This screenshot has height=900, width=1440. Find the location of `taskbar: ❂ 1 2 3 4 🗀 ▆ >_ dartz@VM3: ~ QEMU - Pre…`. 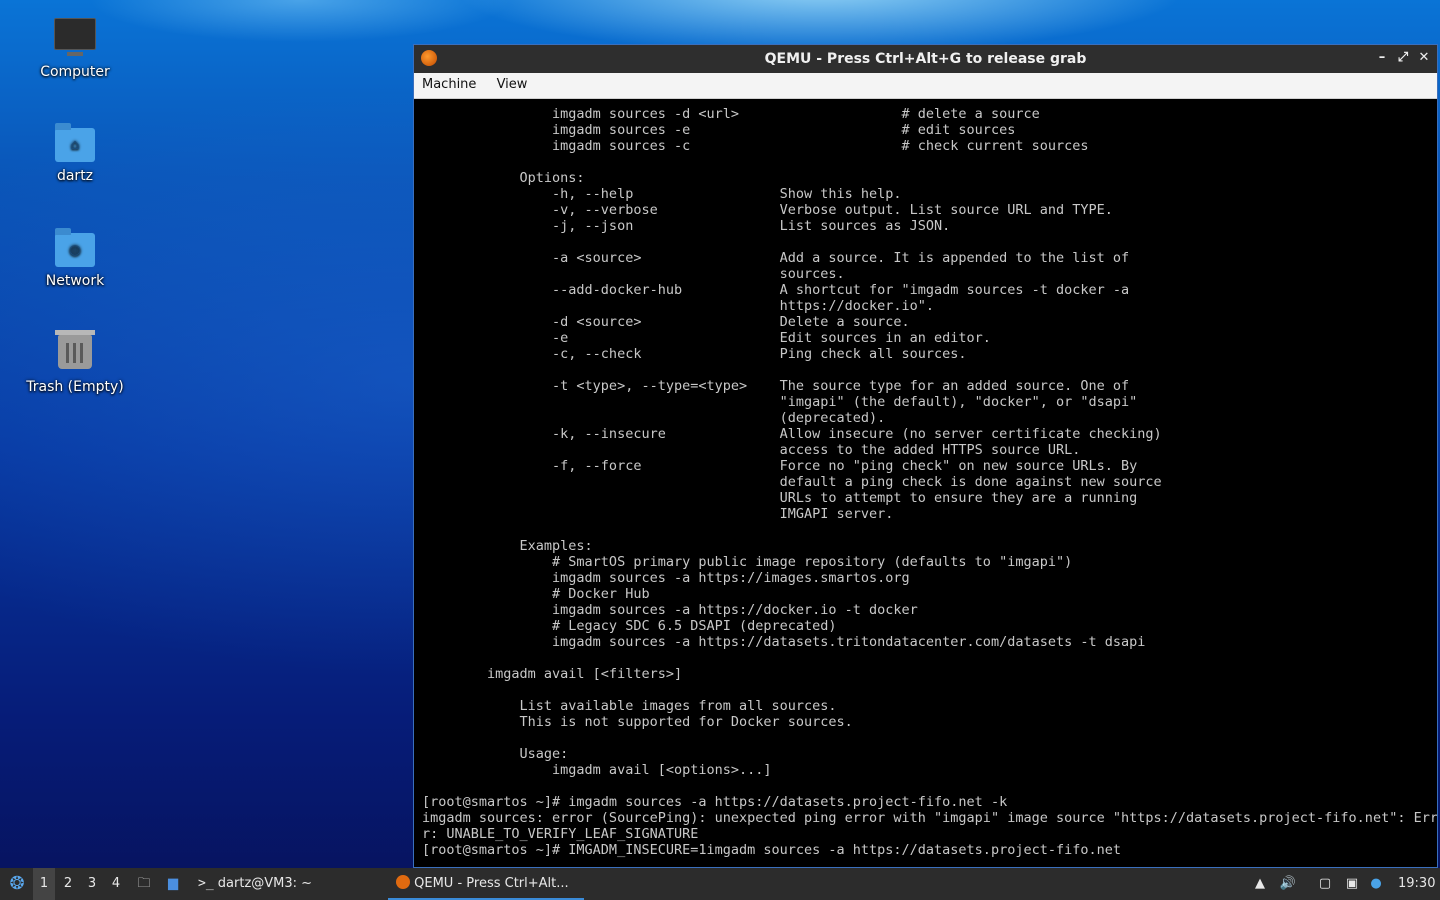

taskbar: ❂ 1 2 3 4 🗀 ▆ >_ dartz@VM3: ~ QEMU - Pre… is located at coordinates (720, 884).